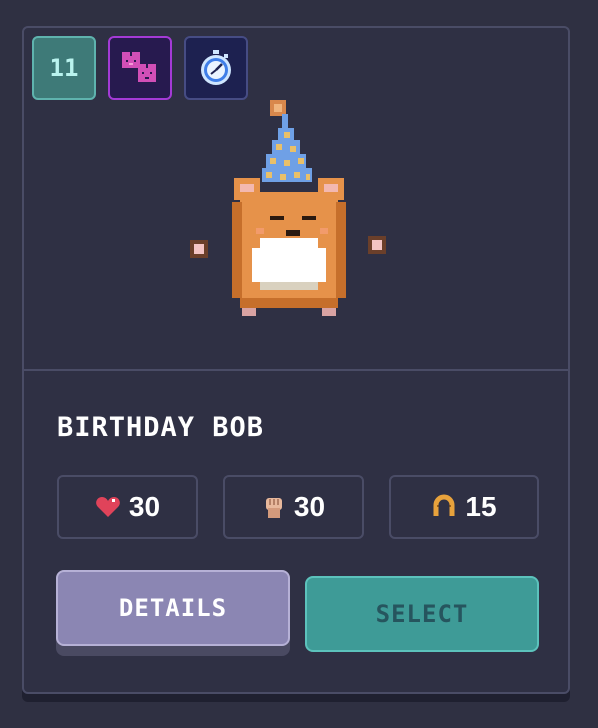  I want to click on level-badge: 11, so click(64, 68).